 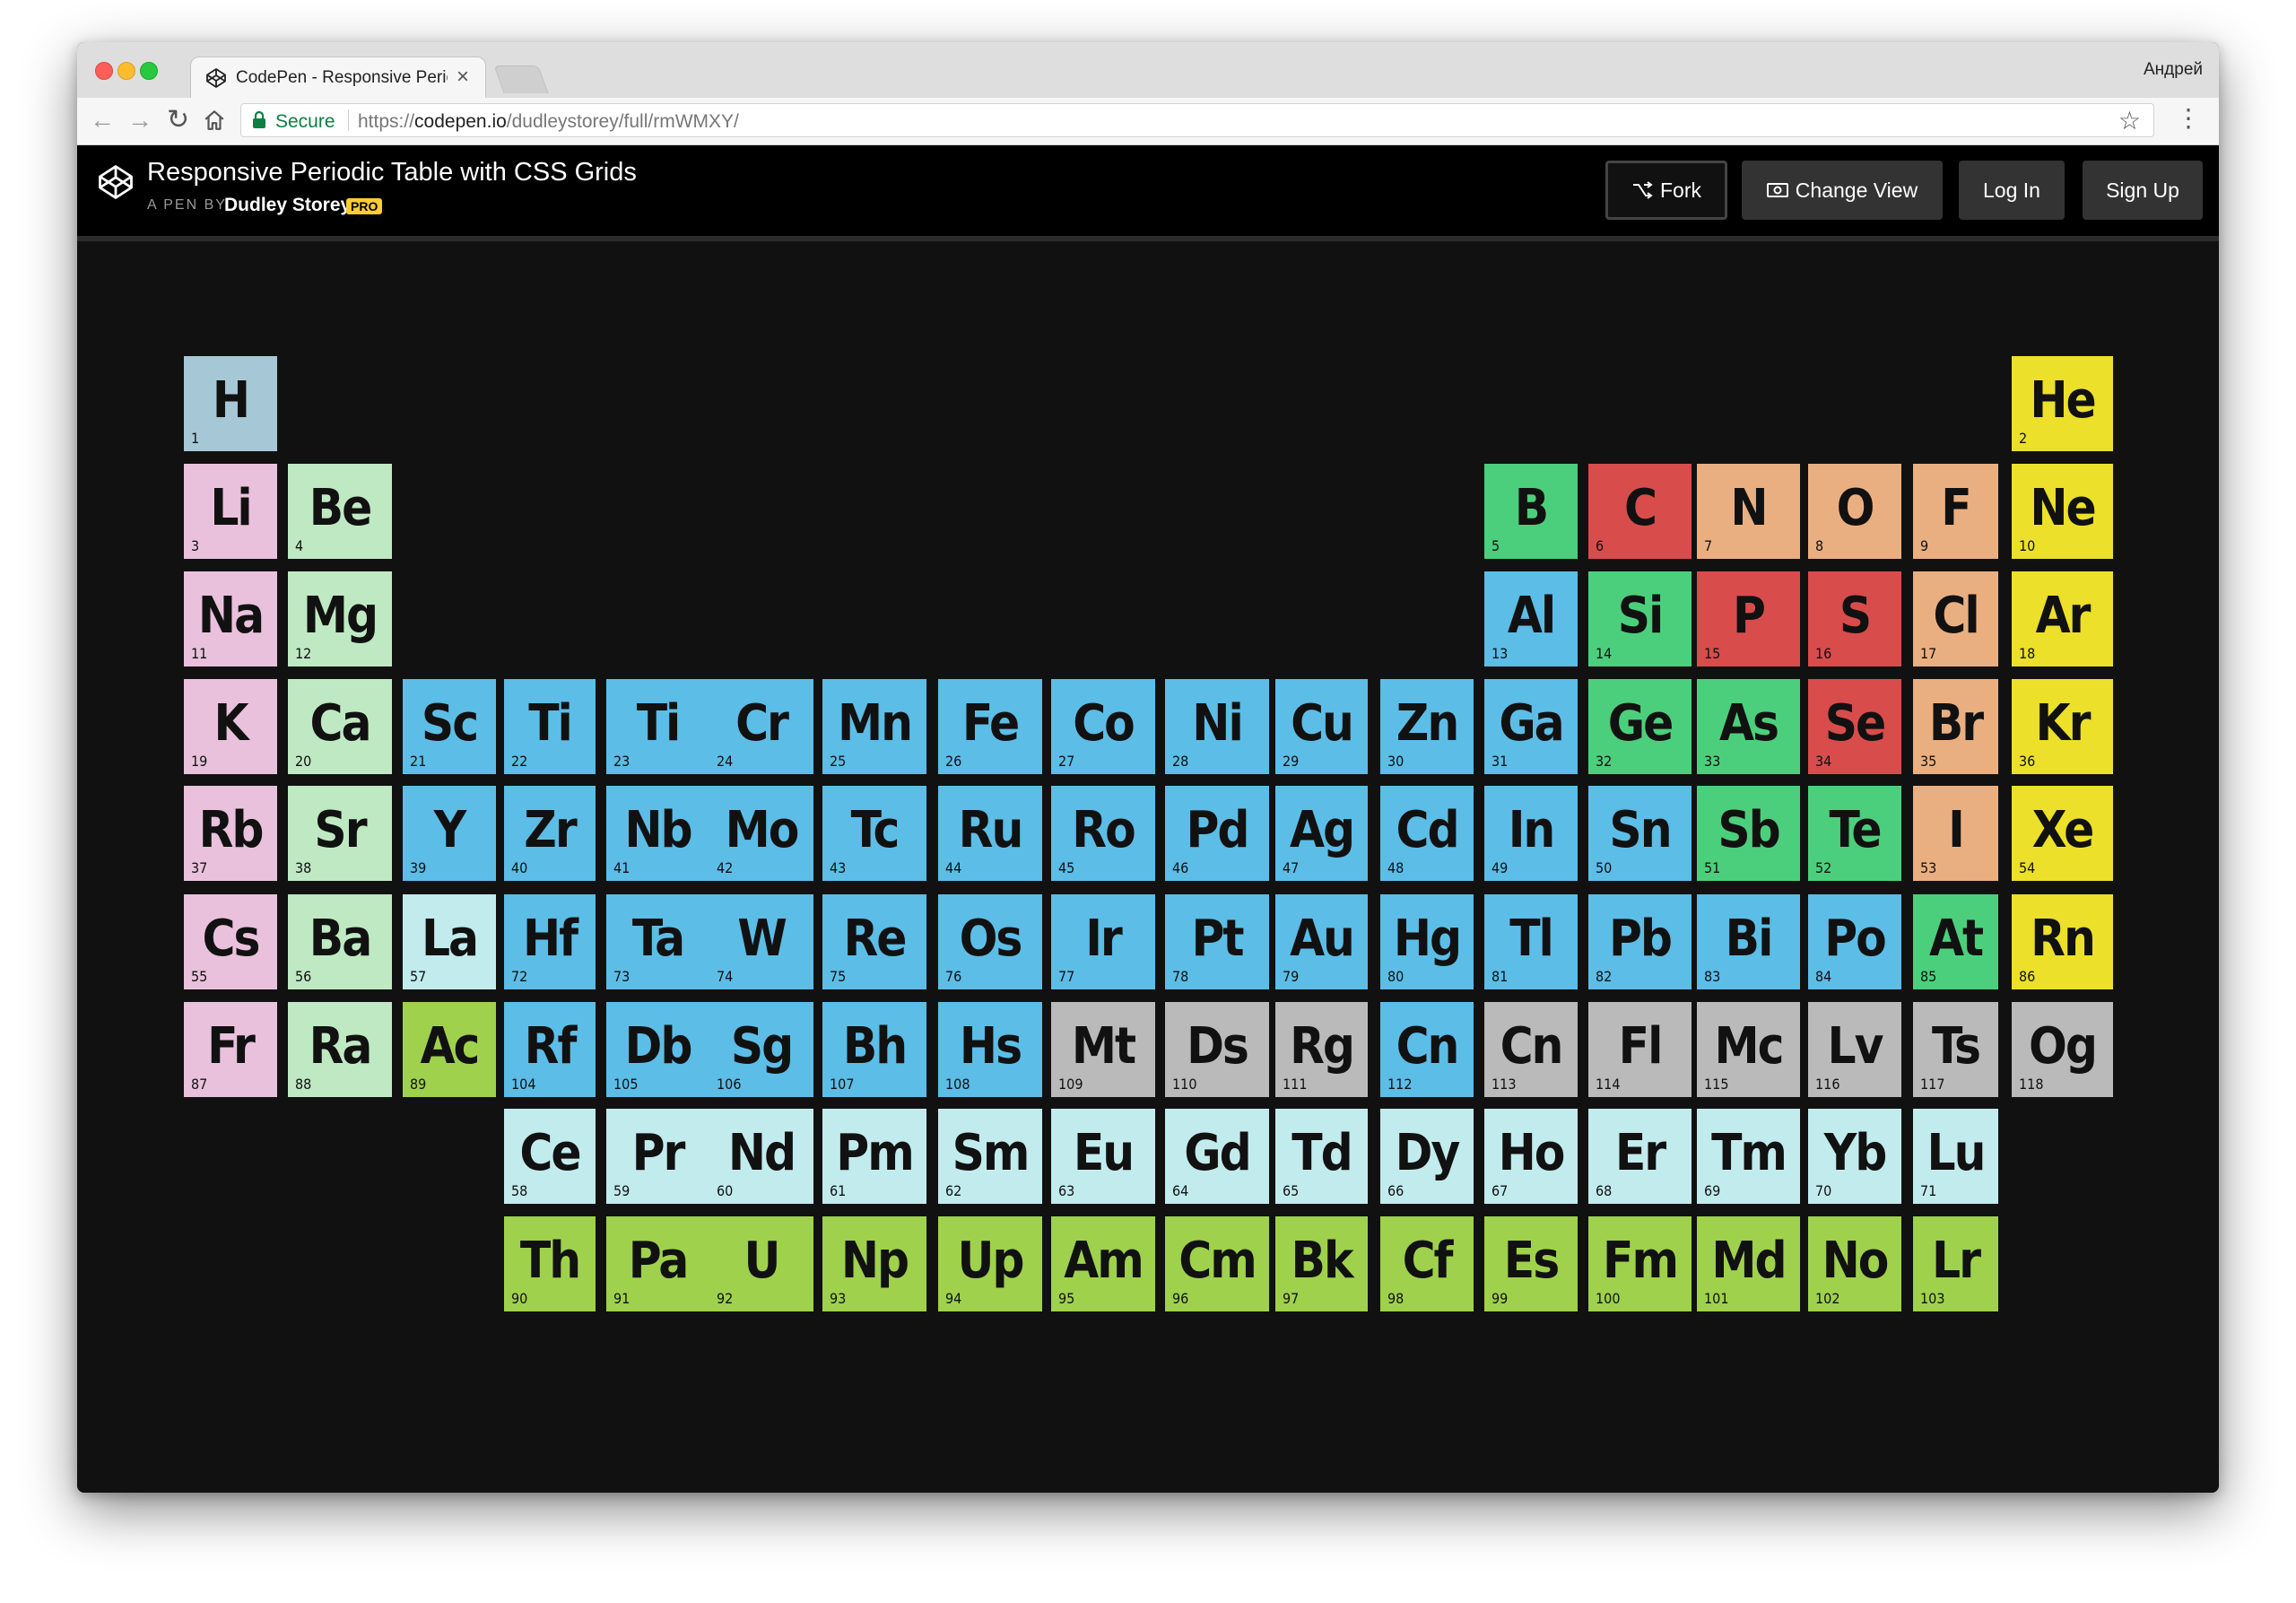 What do you see at coordinates (230, 404) in the screenshot?
I see `element-tile: H1` at bounding box center [230, 404].